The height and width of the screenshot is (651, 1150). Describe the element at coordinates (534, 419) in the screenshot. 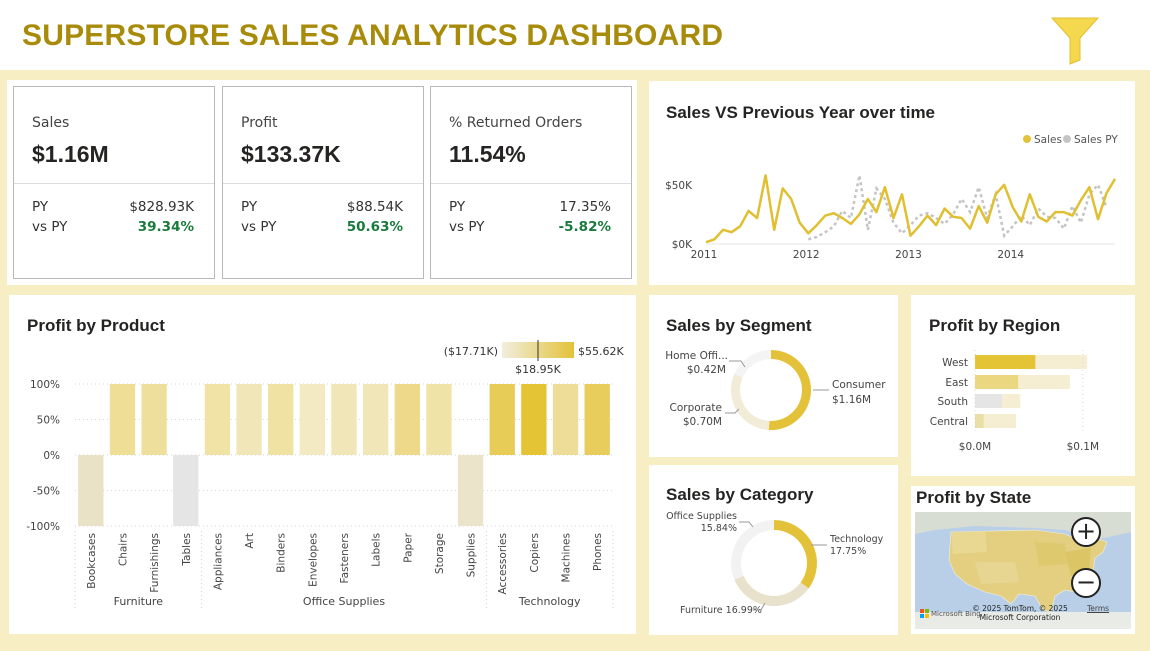

I see `bar-copiers` at that location.